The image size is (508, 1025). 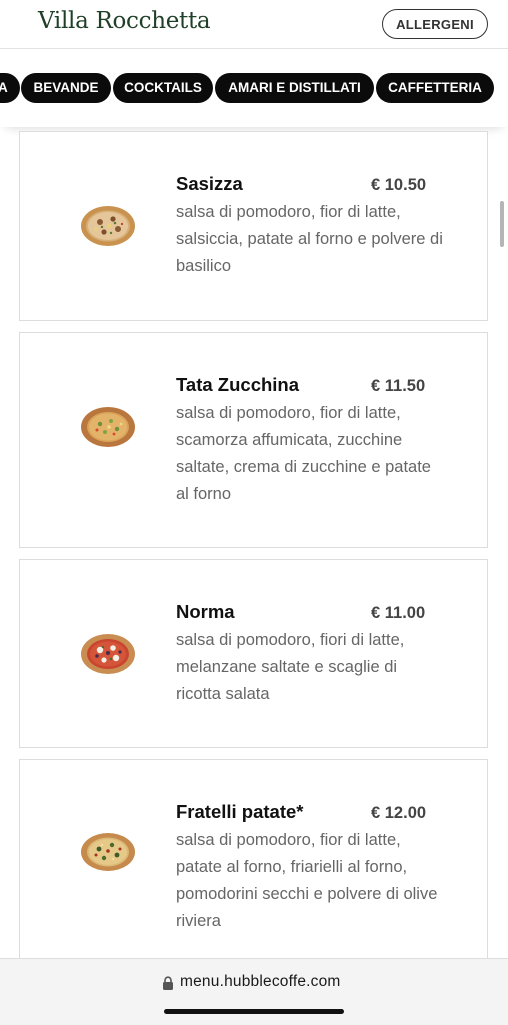 What do you see at coordinates (66, 88) in the screenshot?
I see `tab-bevande: BEVANDE` at bounding box center [66, 88].